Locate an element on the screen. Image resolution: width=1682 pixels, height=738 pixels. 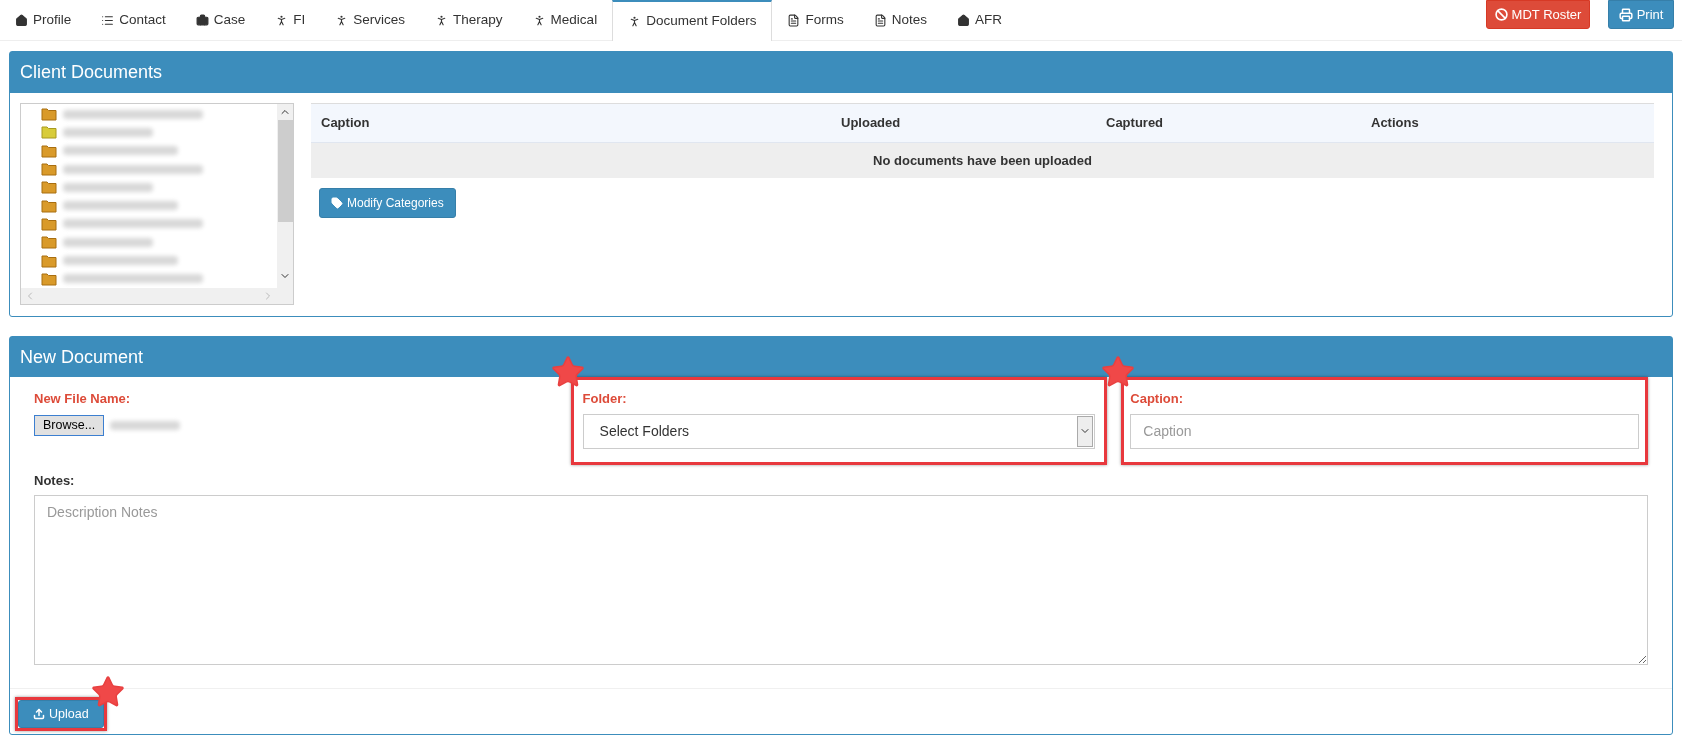
tab: FI is located at coordinates (290, 20).